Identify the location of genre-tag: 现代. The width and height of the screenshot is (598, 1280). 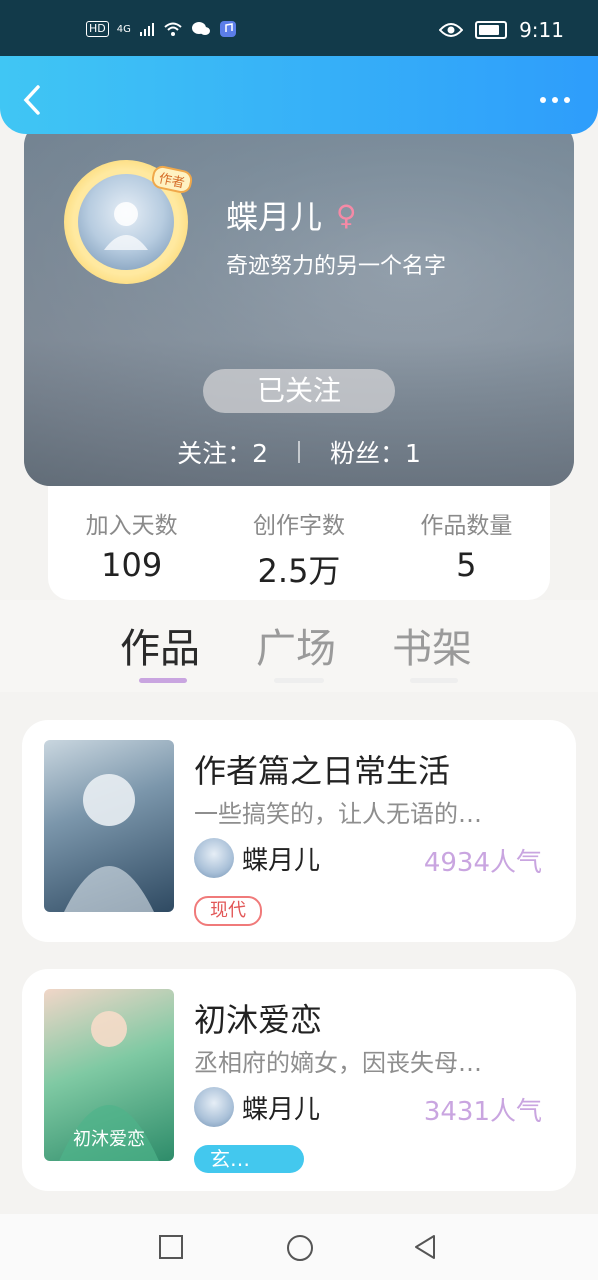
(228, 911).